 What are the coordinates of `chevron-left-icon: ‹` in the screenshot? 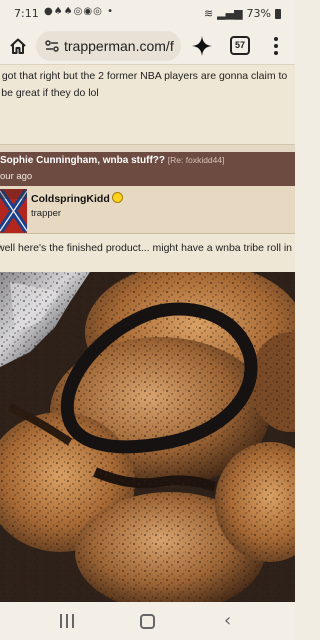 It's located at (228, 620).